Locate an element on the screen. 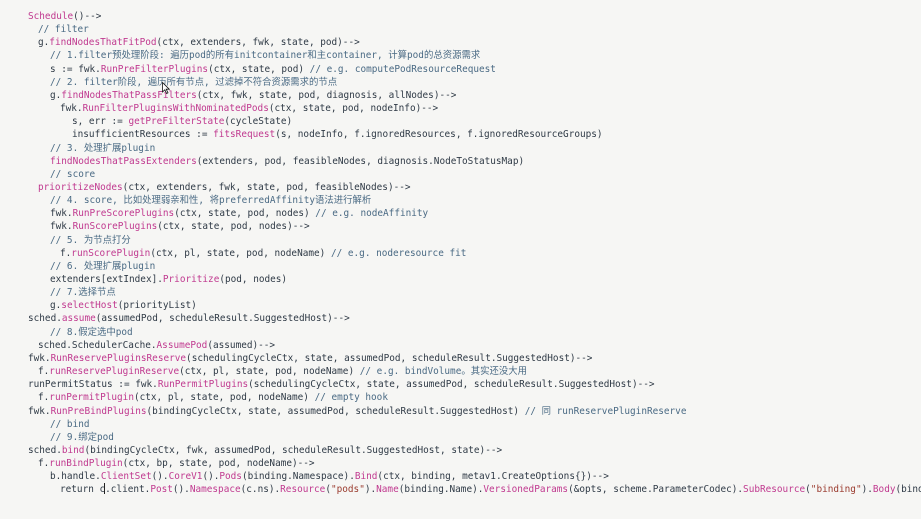 The height and width of the screenshot is (519, 921). code-text: (cycleState) is located at coordinates (258, 122).